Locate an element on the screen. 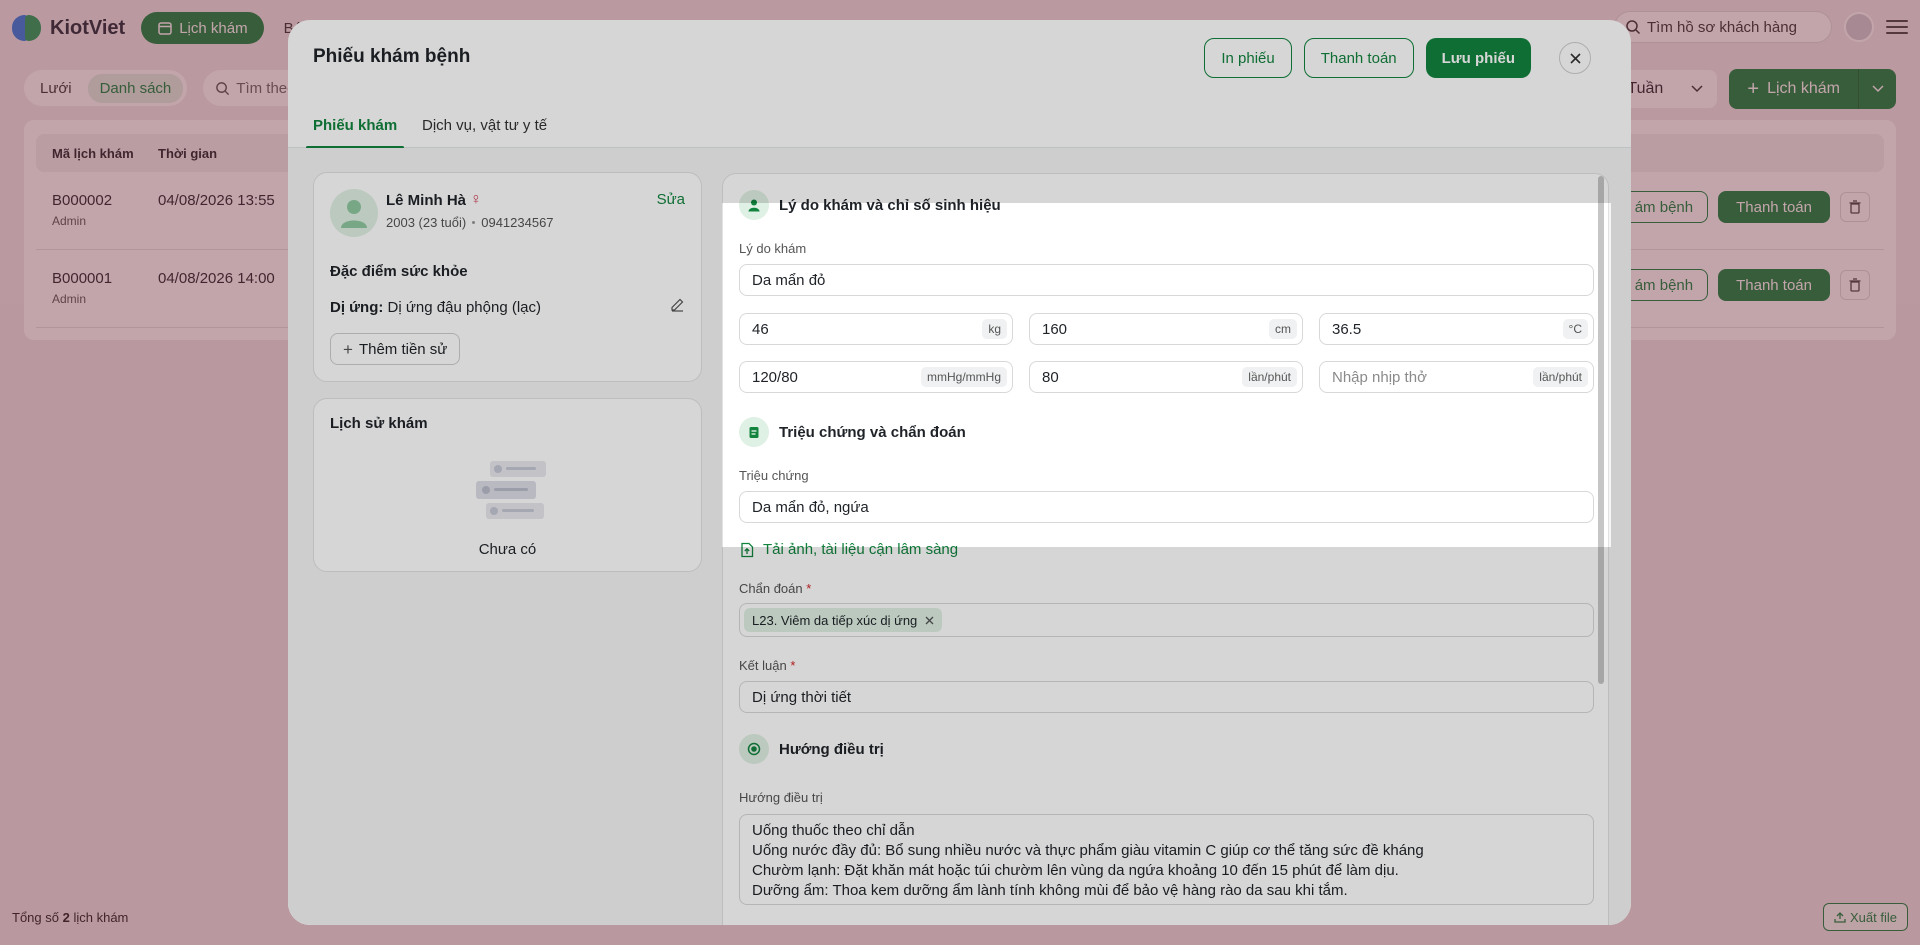  pulse-input: 80 lần/phút is located at coordinates (1166, 377).